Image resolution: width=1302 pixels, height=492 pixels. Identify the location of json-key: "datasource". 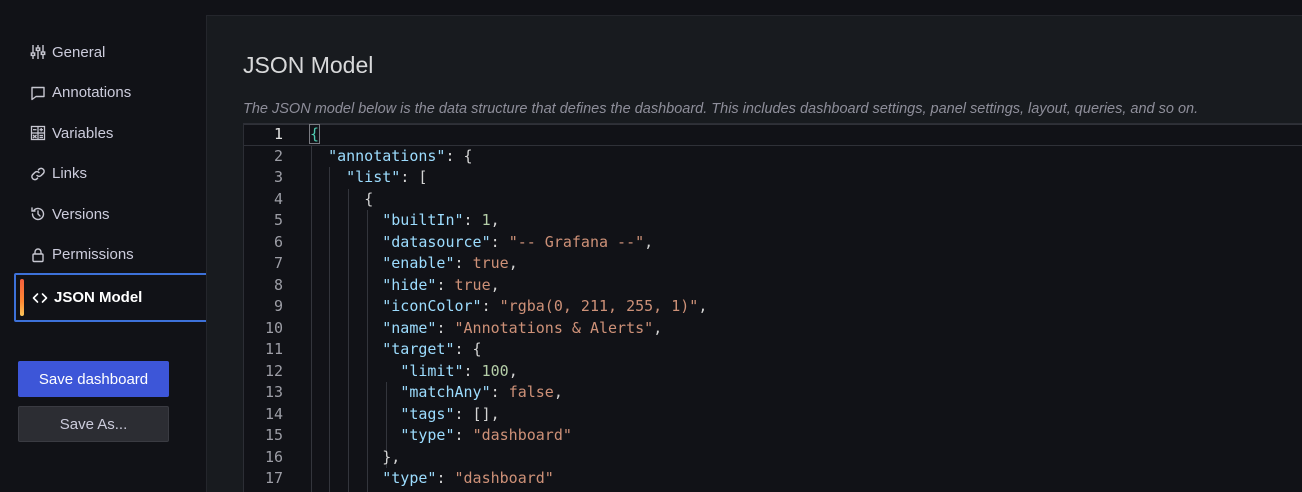
(436, 241).